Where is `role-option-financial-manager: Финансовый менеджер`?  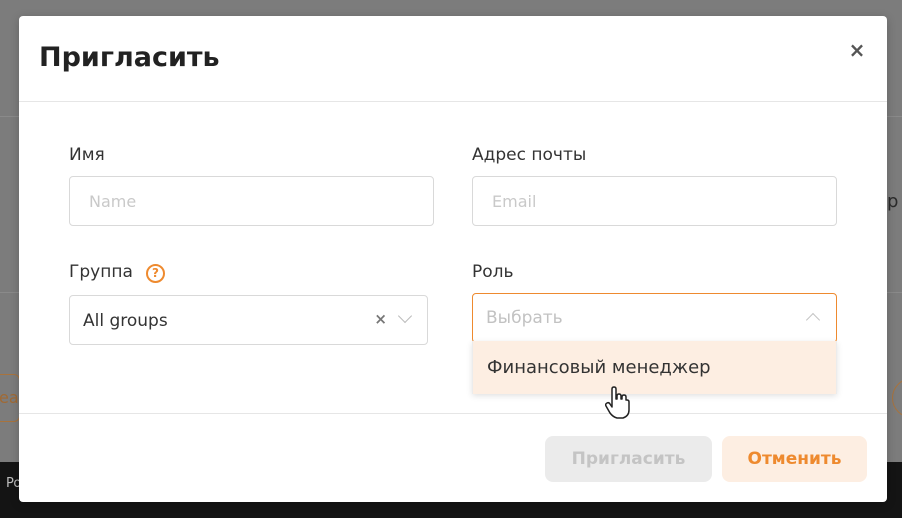
role-option-financial-manager: Финансовый менеджер is located at coordinates (654, 367).